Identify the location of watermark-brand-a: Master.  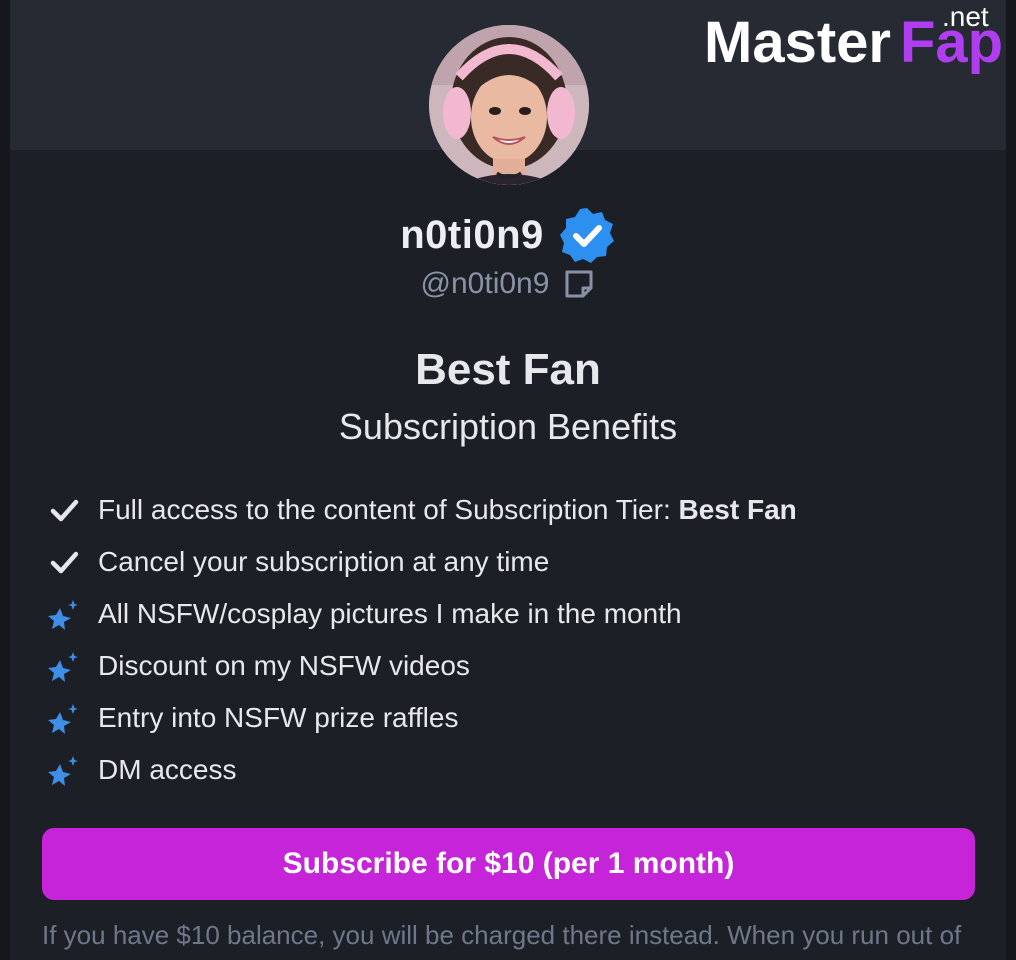
(797, 42).